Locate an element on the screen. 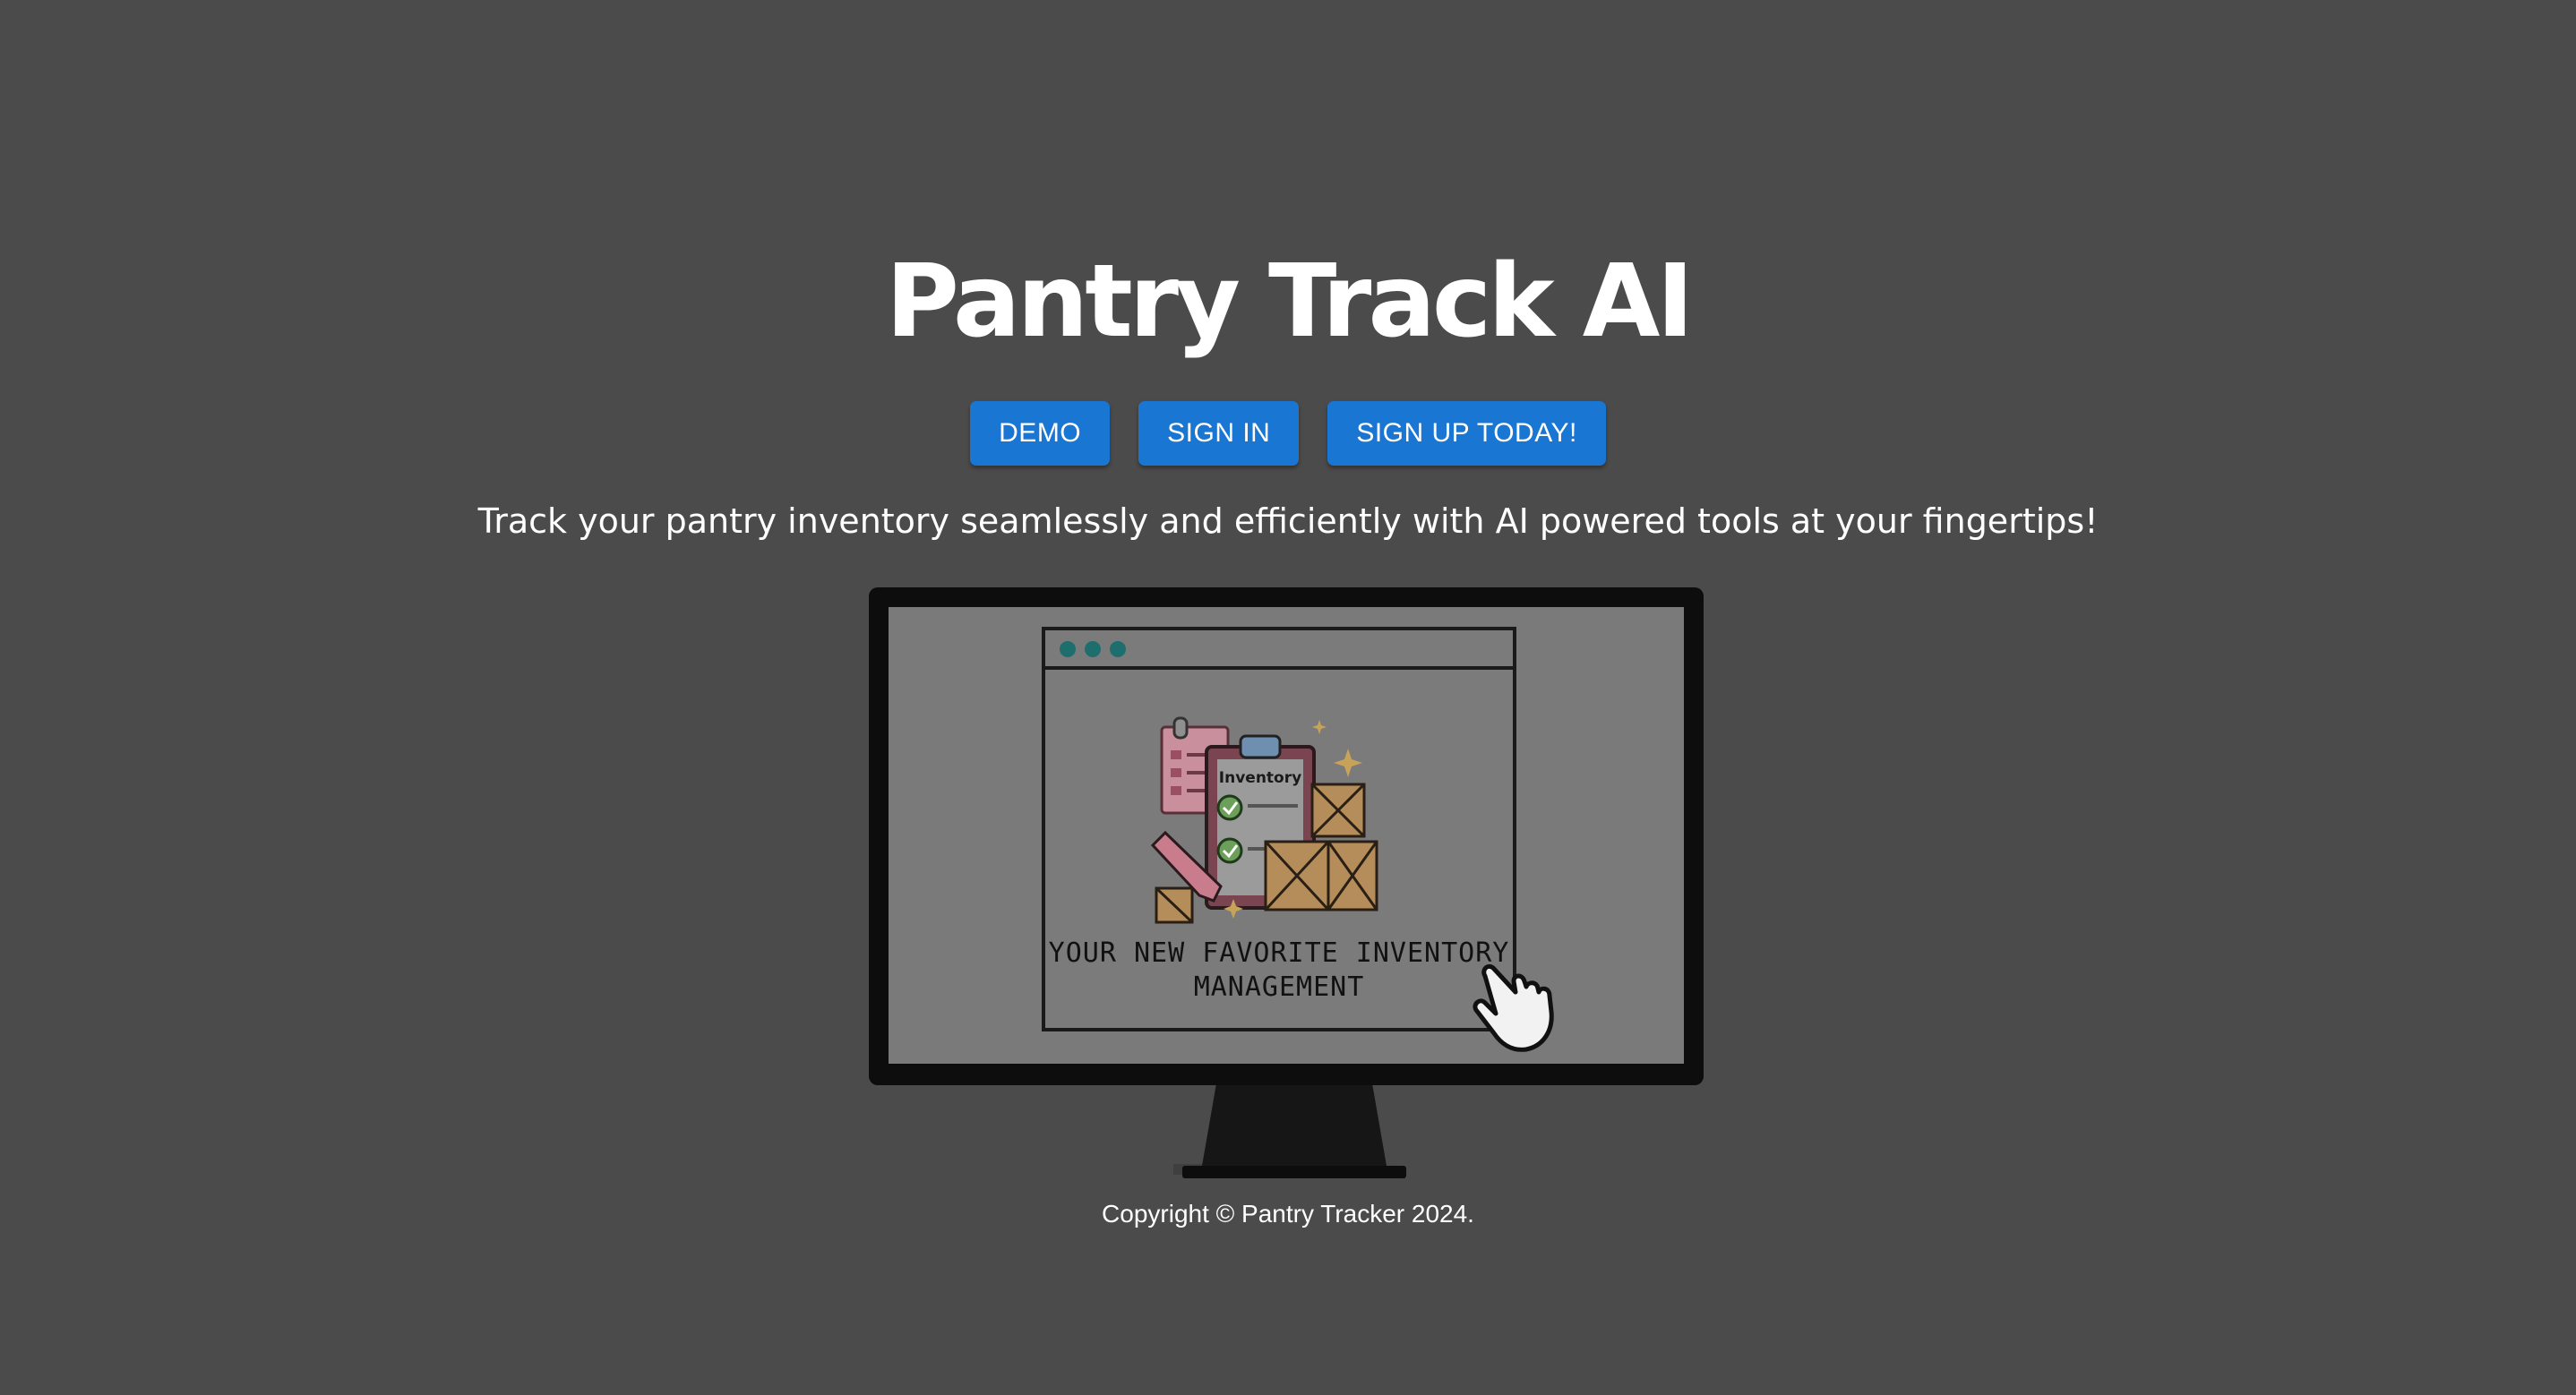  browser-bar is located at coordinates (1279, 650).